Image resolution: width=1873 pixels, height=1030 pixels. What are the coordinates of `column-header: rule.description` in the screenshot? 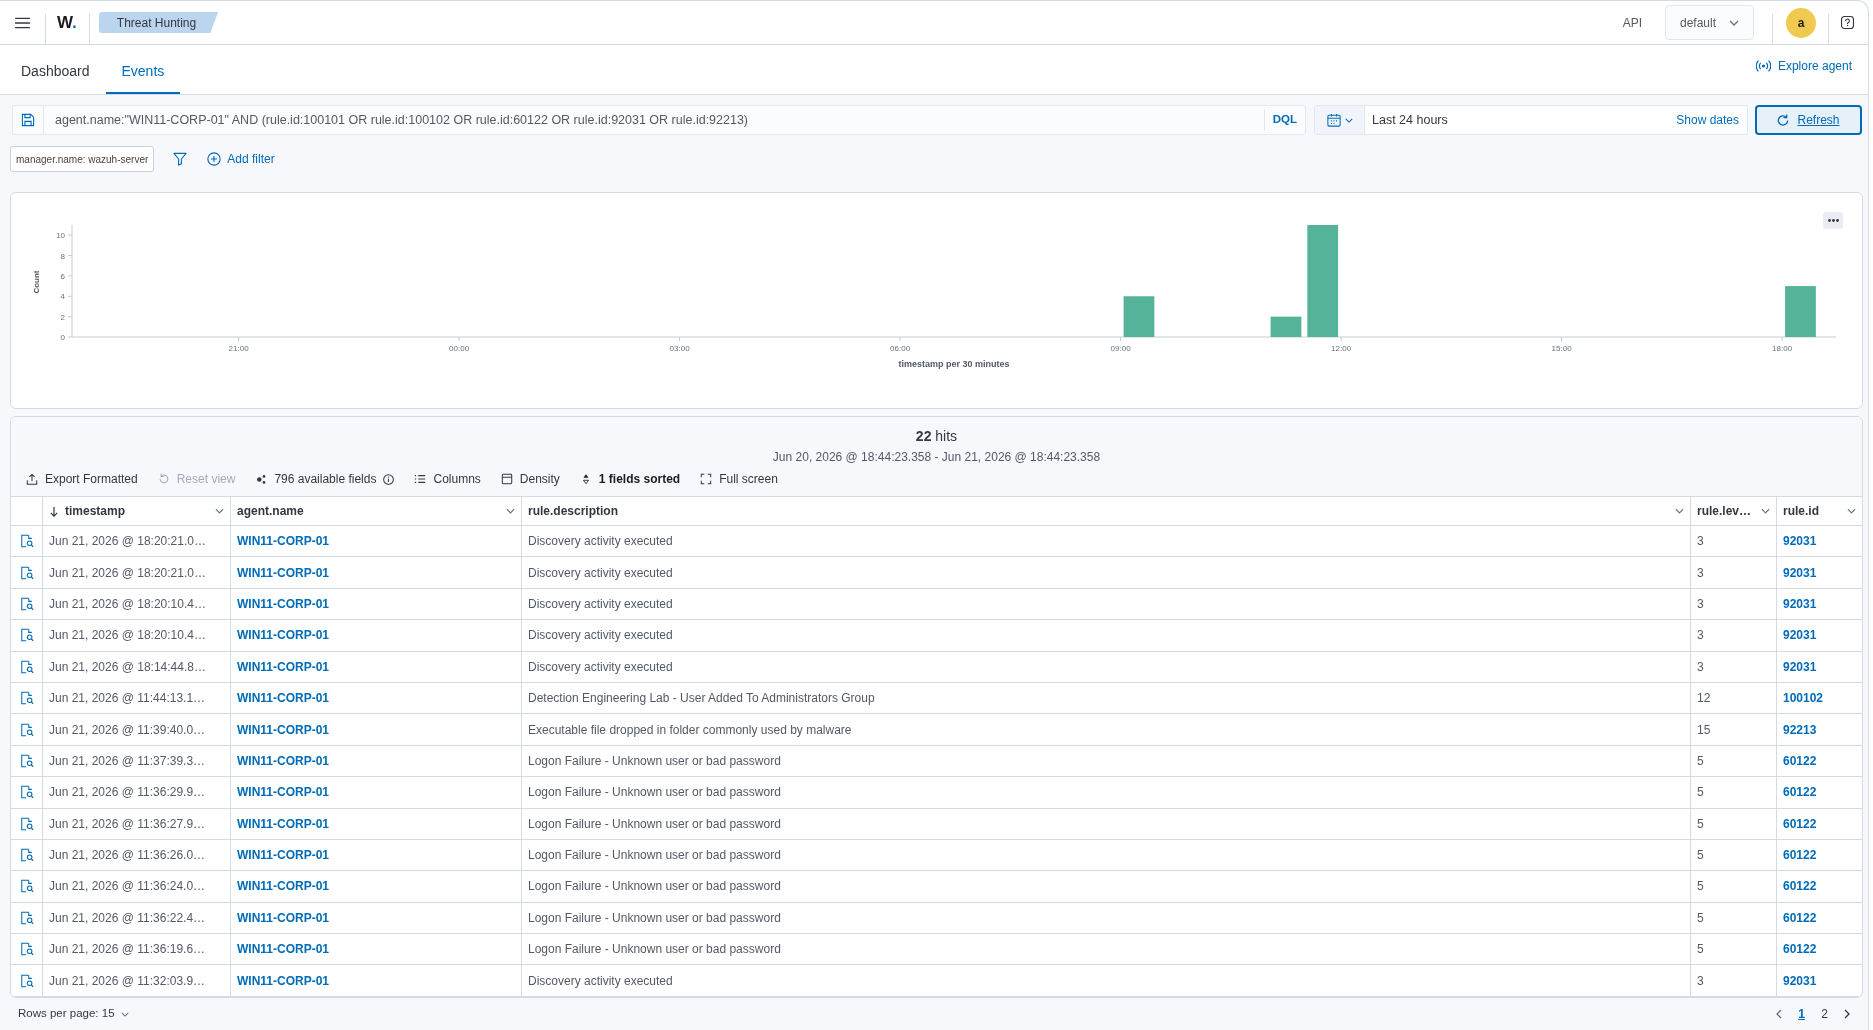 It's located at (1106, 511).